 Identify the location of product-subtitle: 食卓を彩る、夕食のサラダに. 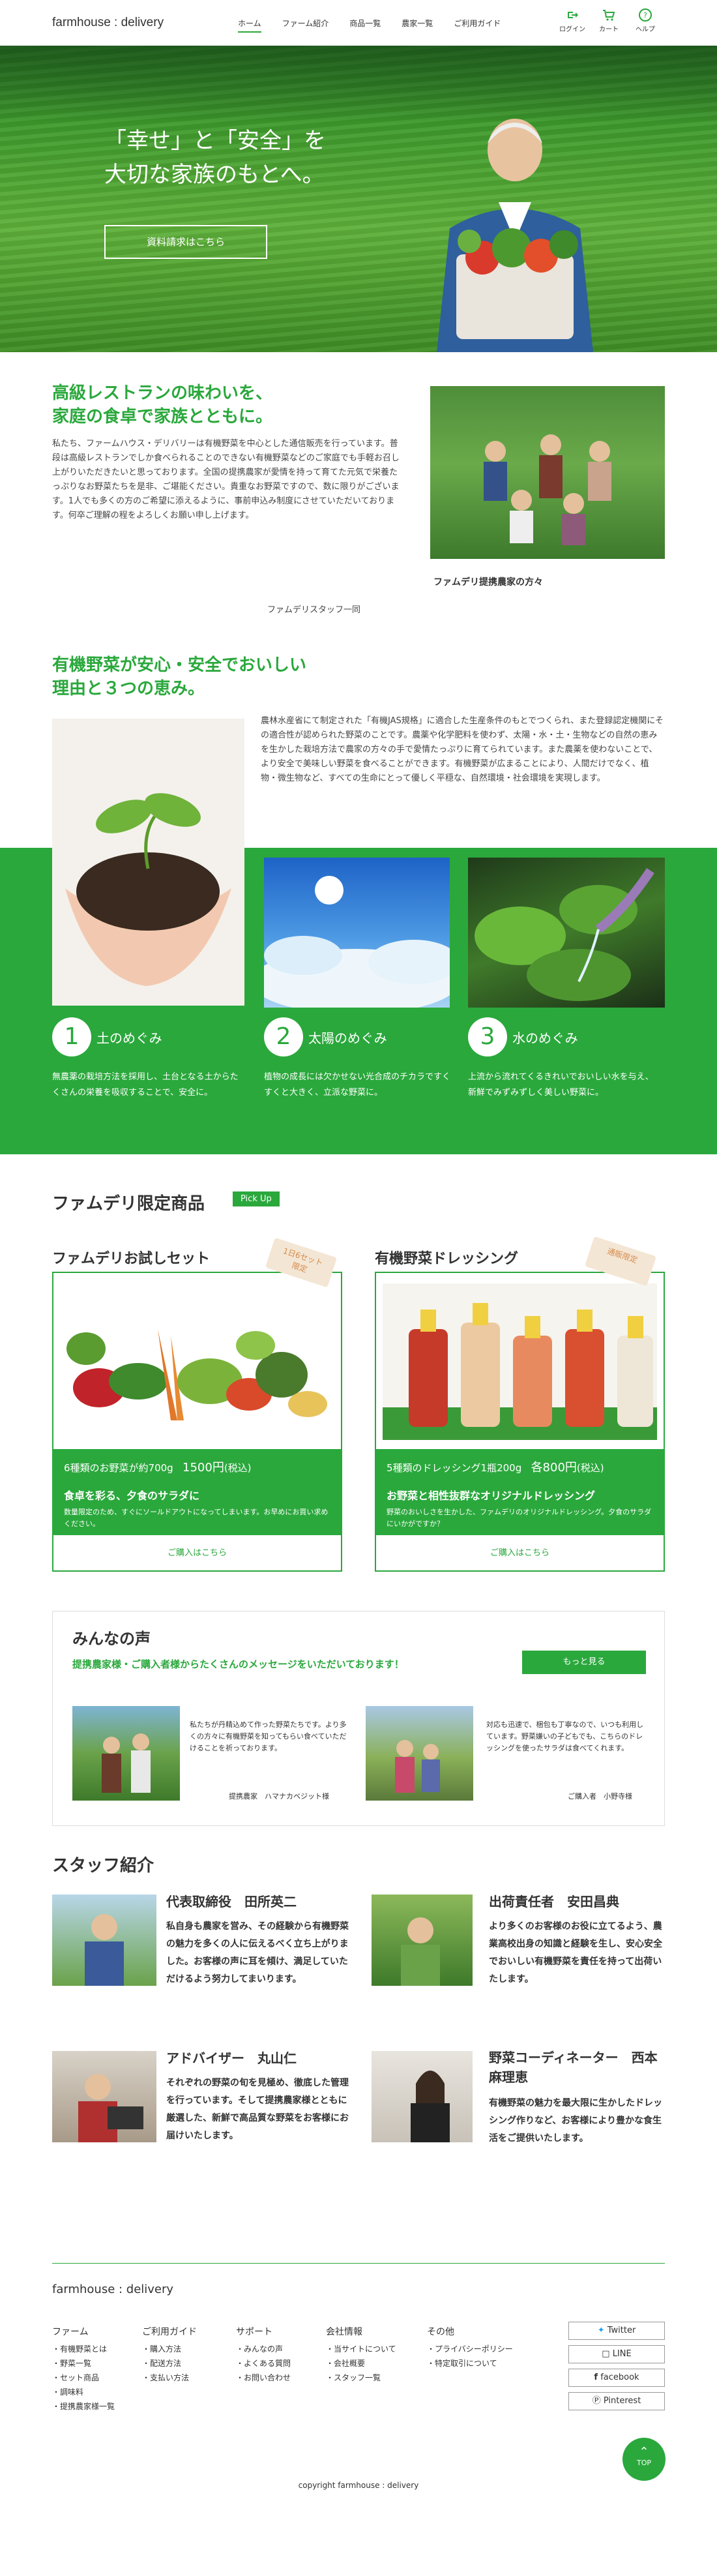
(132, 1496).